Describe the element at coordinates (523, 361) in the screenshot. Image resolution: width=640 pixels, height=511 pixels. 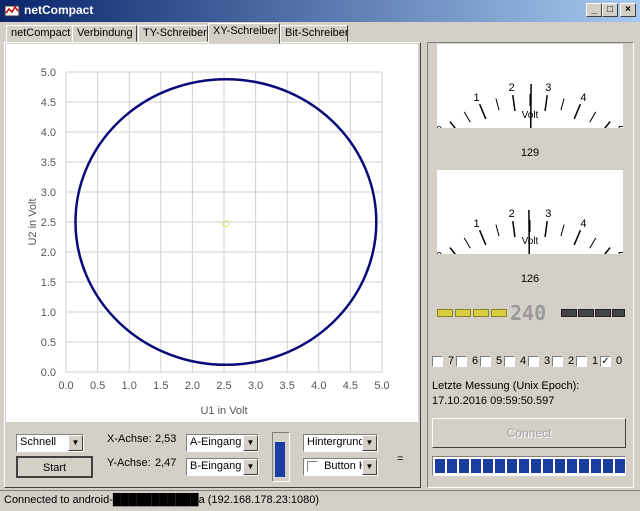
I see `bit-checkbox-label: 4` at that location.